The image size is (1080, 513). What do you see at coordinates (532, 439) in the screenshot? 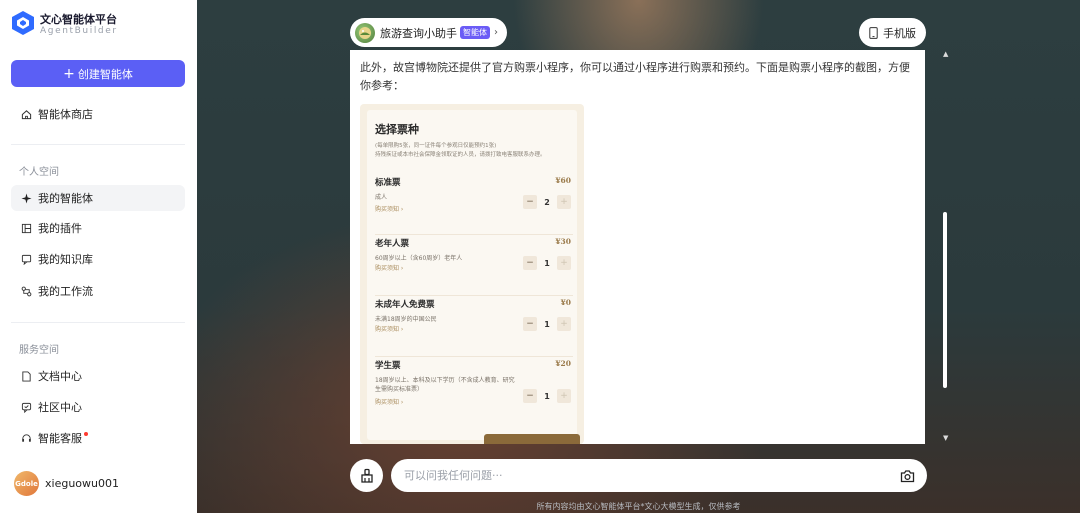
I see `screenshot-submit-bar` at bounding box center [532, 439].